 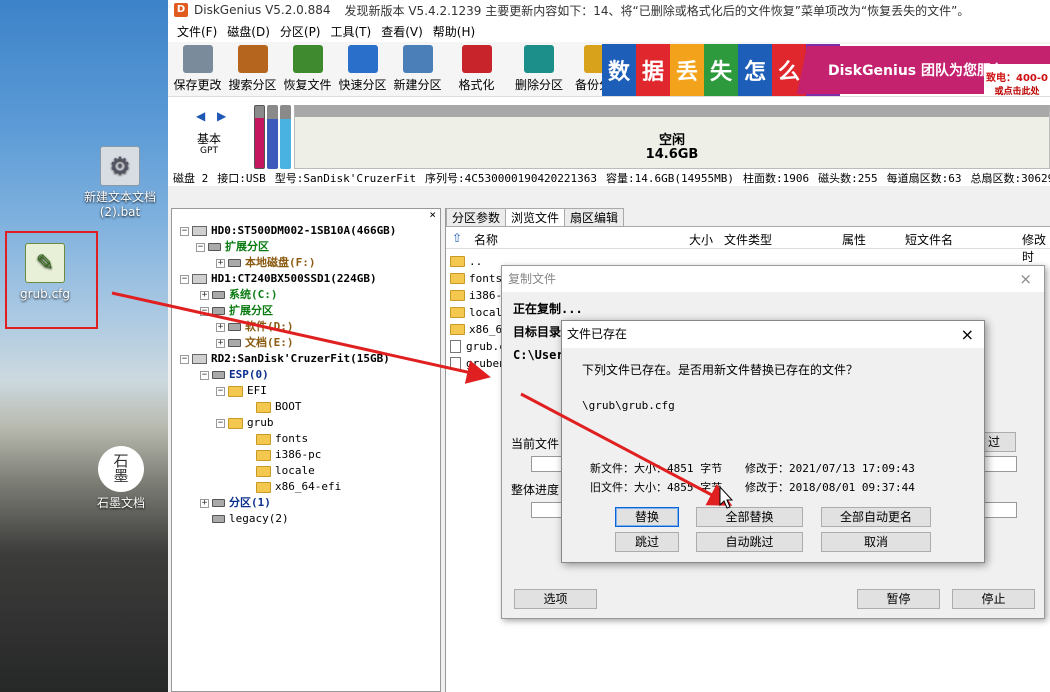 I want to click on replace-all-button: 全部替换, so click(x=749, y=517).